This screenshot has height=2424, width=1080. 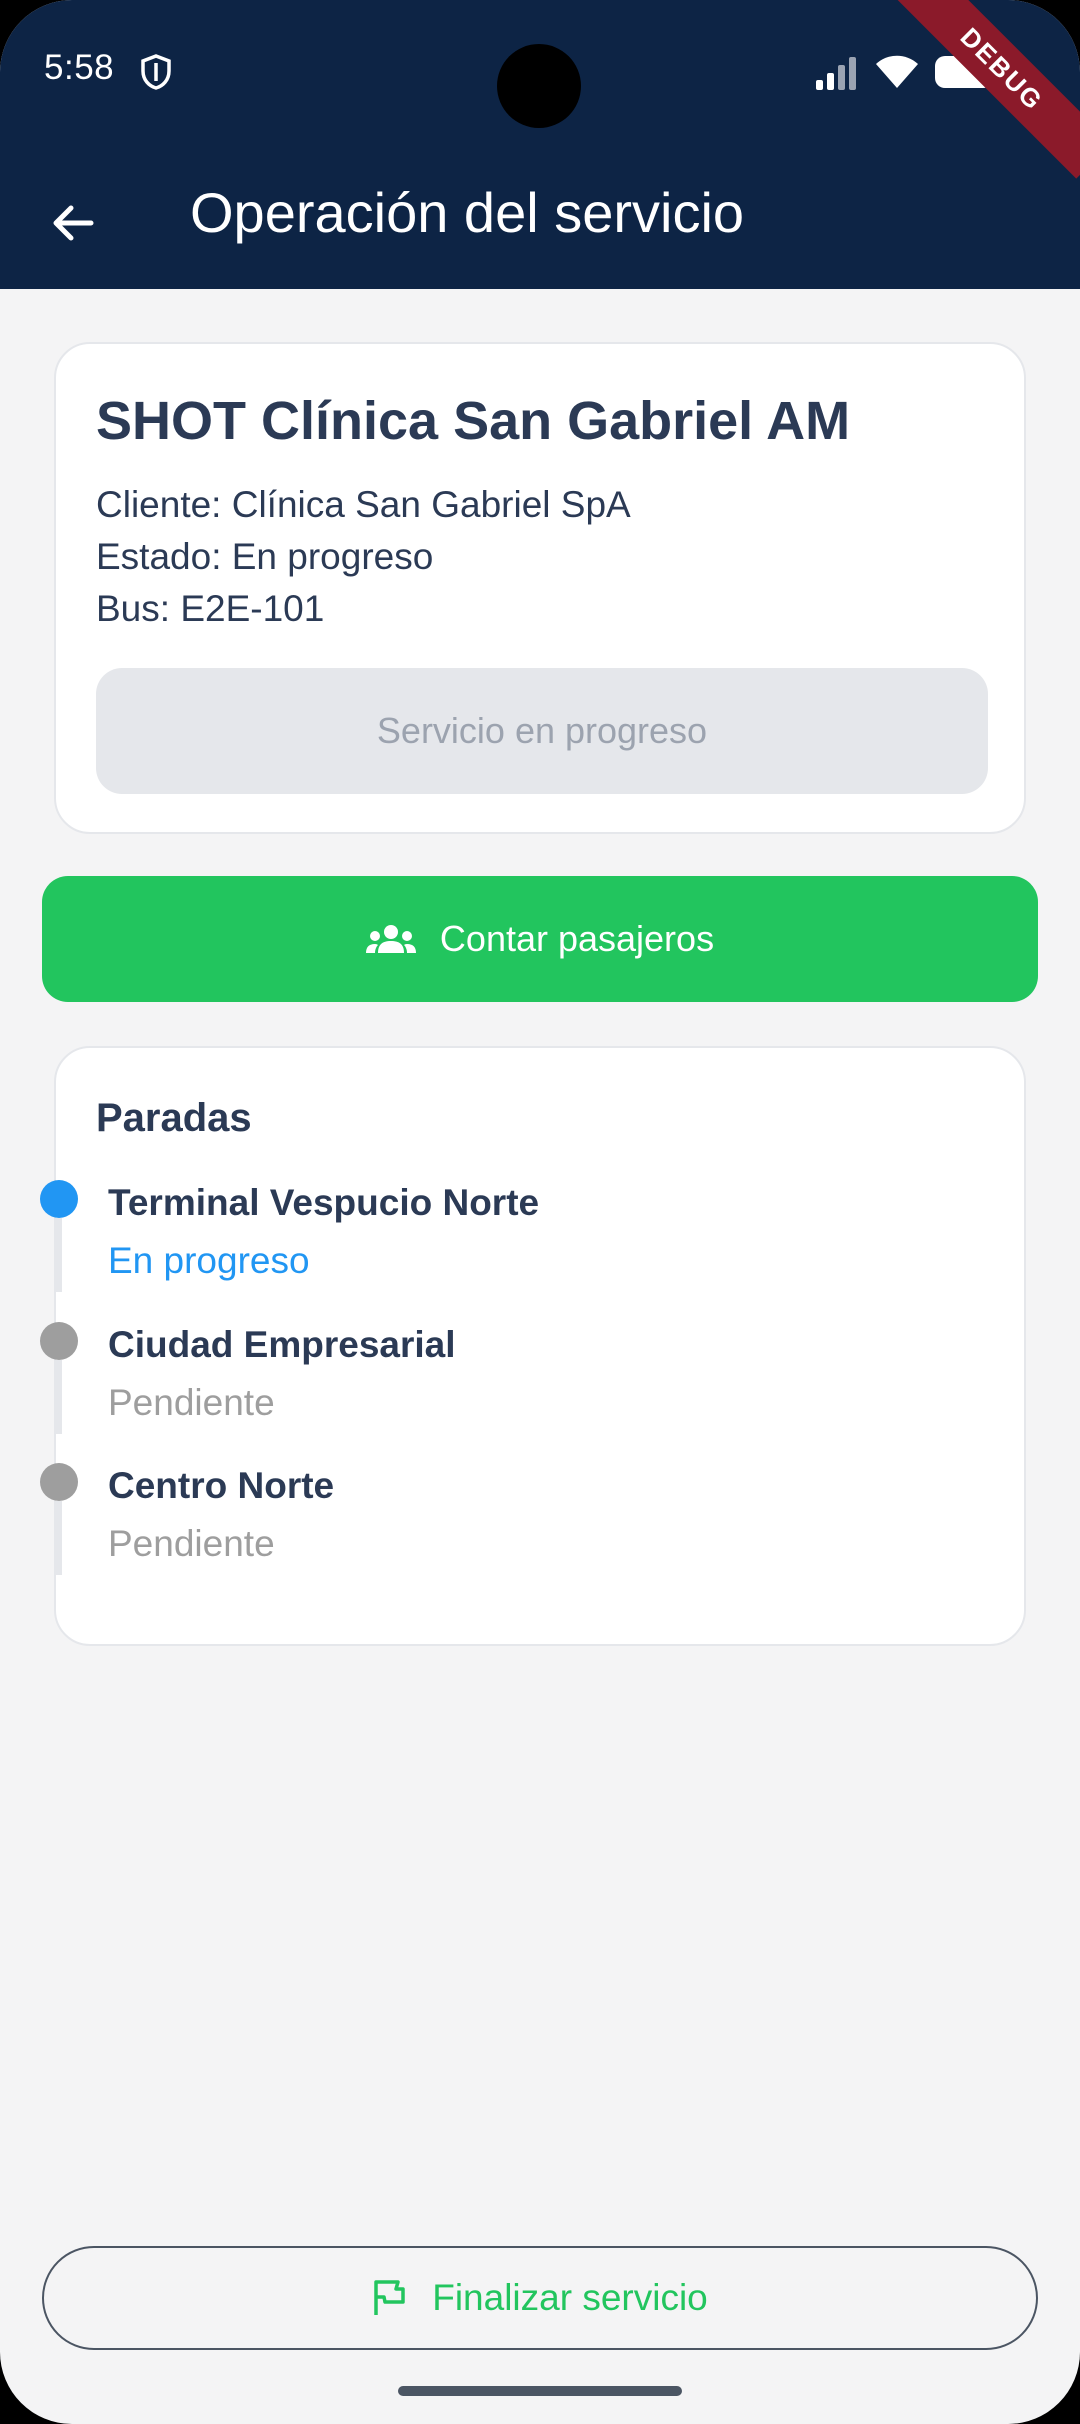 What do you see at coordinates (486, 1251) in the screenshot?
I see `stop-item: Terminal Vespucio Norte En progreso` at bounding box center [486, 1251].